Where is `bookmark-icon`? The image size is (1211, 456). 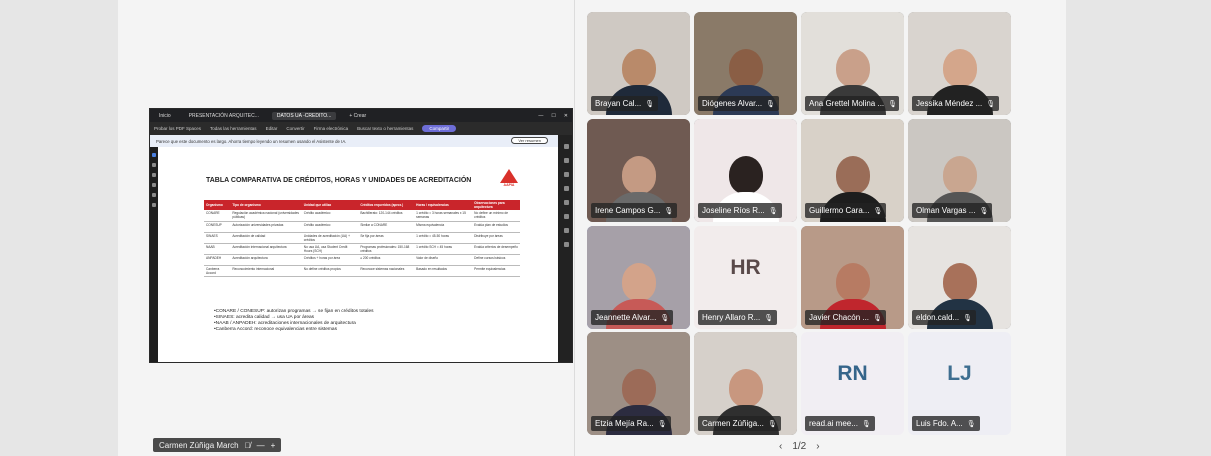 bookmark-icon is located at coordinates (566, 160).